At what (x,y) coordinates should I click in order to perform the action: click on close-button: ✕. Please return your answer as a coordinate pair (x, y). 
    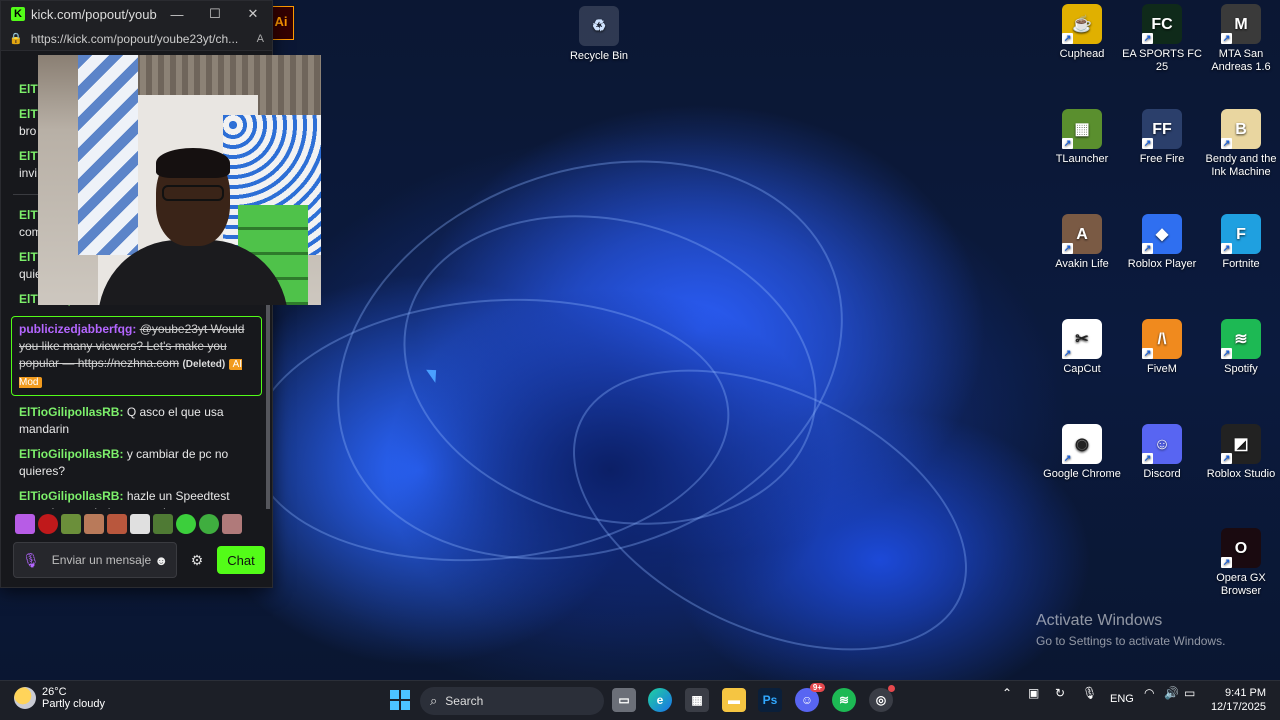
    Looking at the image, I should click on (253, 14).